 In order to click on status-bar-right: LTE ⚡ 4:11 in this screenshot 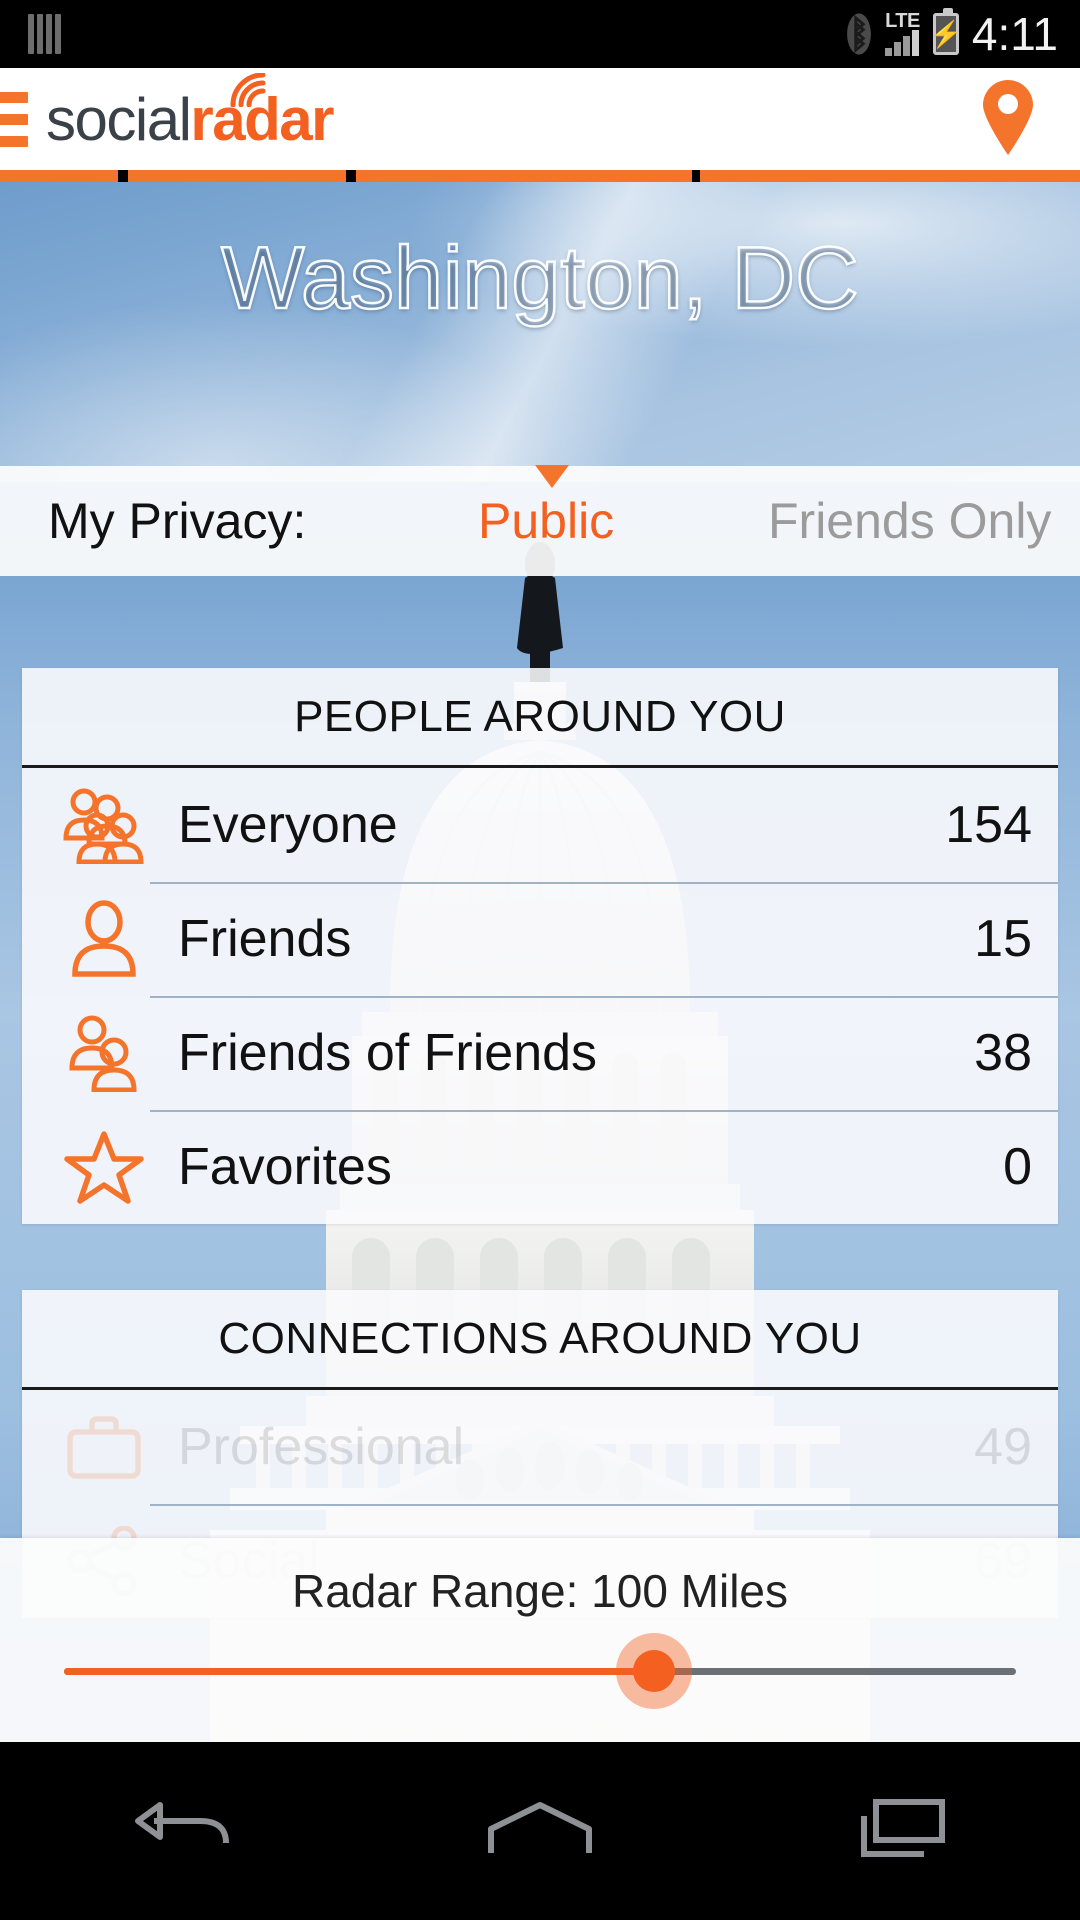, I will do `click(952, 34)`.